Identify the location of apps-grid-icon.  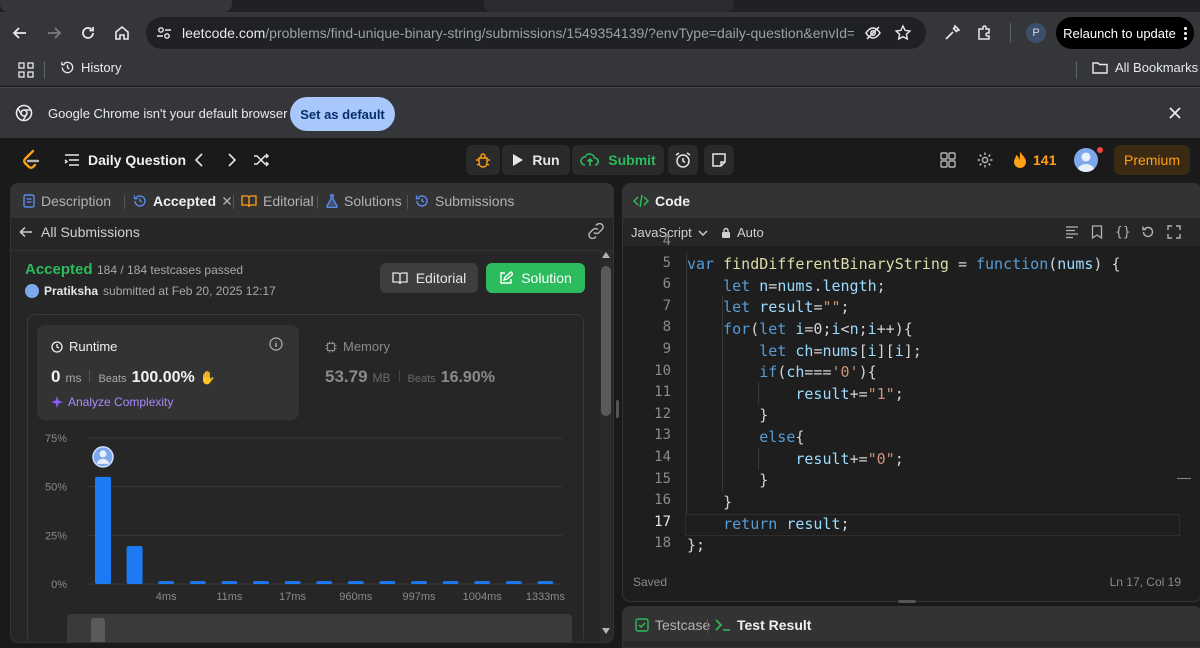
(26, 70).